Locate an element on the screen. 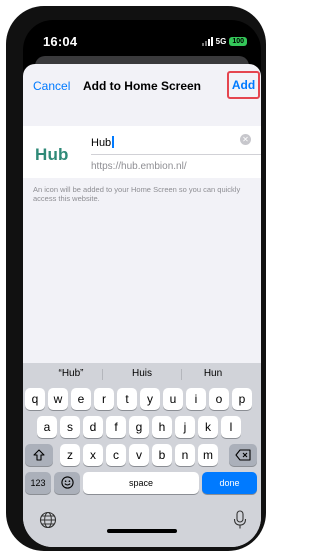 Image resolution: width=320 pixels, height=557 pixels. emoji-key is located at coordinates (67, 483).